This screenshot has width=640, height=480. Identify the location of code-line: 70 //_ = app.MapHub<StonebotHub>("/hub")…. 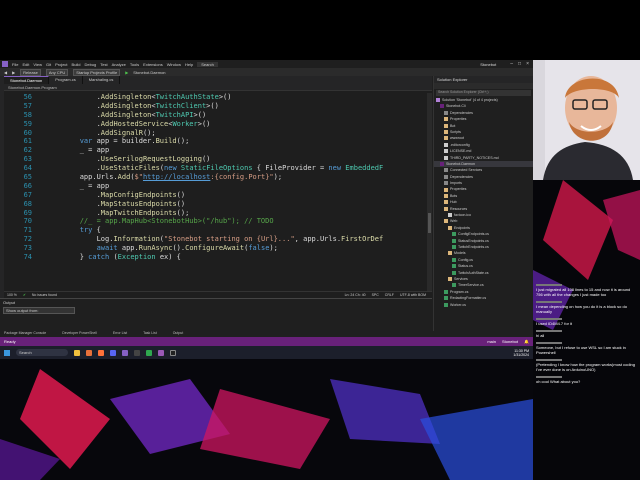
(218, 221).